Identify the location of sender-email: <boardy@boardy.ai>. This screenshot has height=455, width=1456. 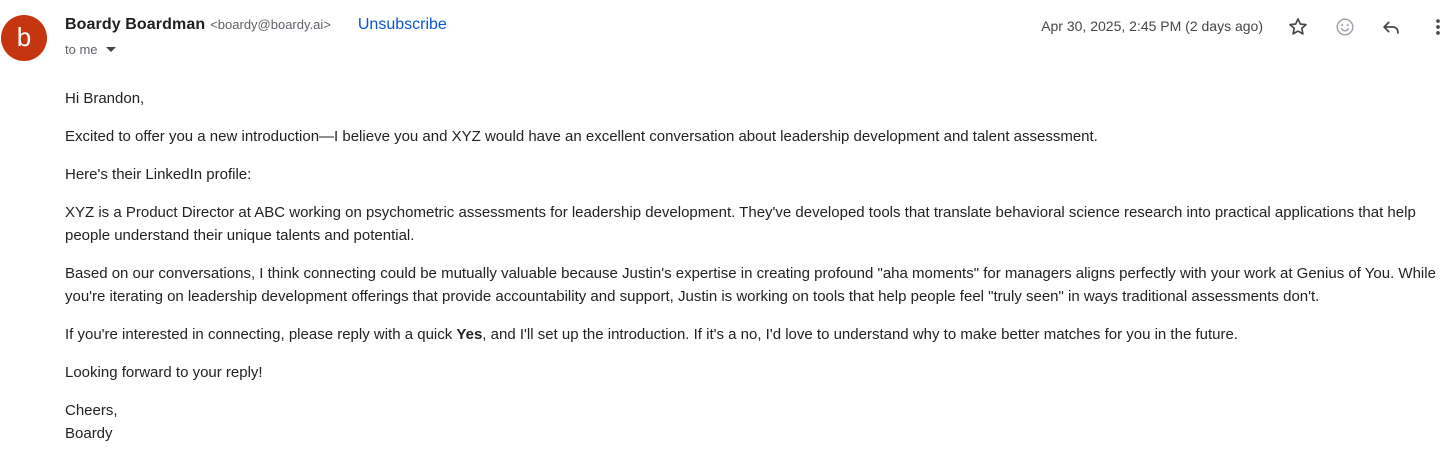
(270, 24).